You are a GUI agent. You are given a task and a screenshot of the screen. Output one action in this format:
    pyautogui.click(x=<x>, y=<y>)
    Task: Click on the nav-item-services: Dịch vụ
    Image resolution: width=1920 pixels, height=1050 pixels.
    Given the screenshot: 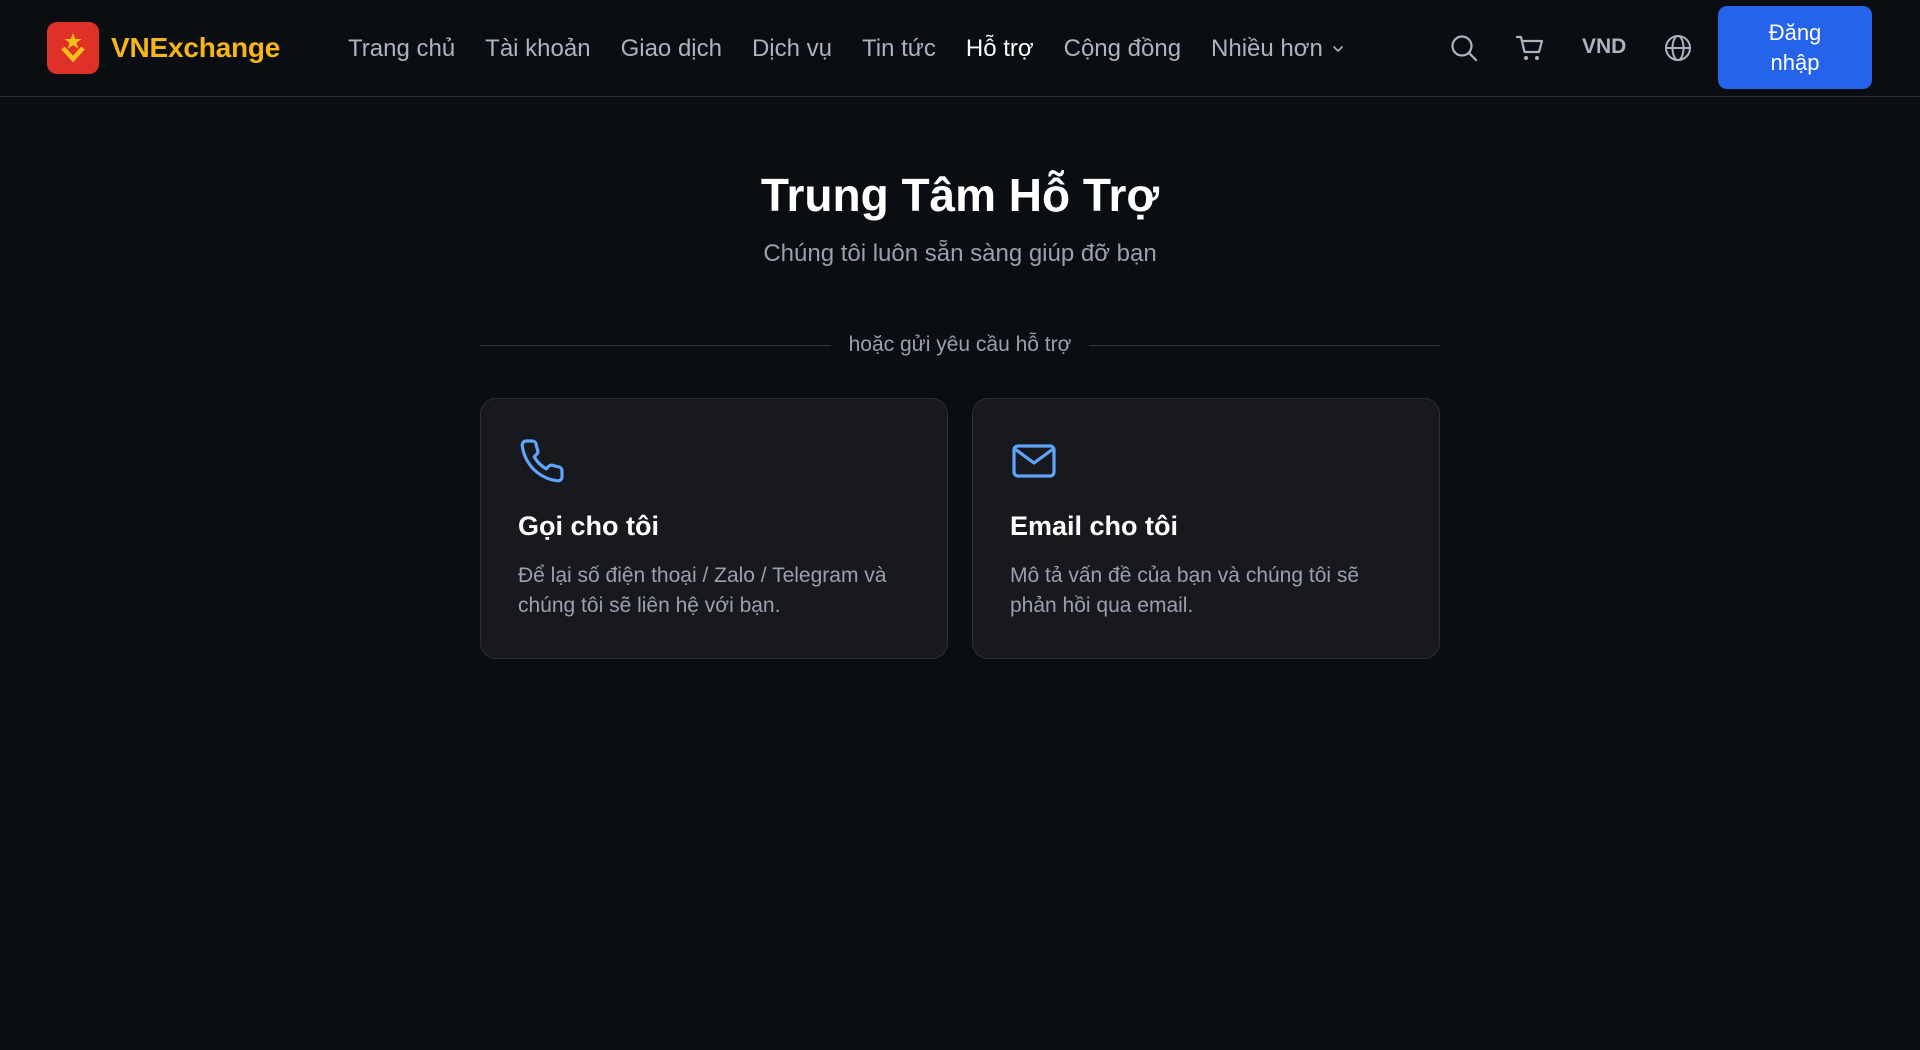 What is the action you would take?
    pyautogui.click(x=792, y=49)
    